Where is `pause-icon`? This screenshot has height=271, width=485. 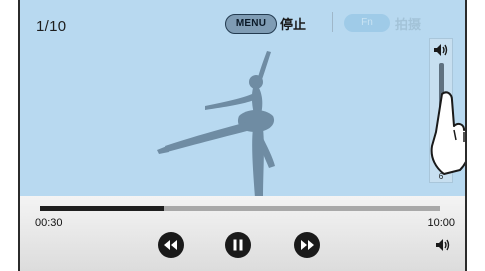
pause-icon is located at coordinates (238, 245).